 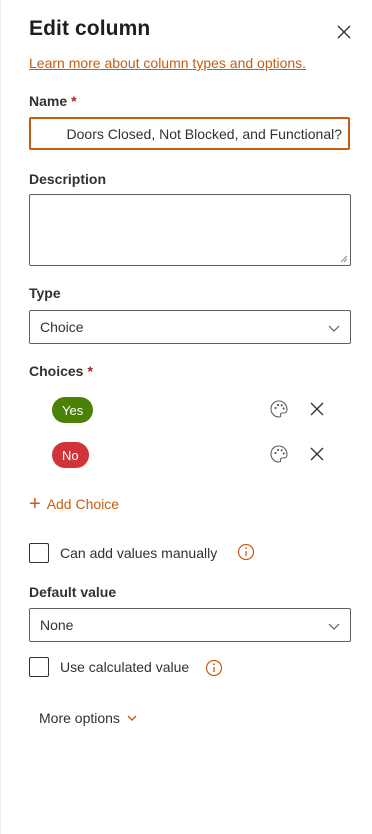 I want to click on name-label: Name *, so click(x=53, y=101).